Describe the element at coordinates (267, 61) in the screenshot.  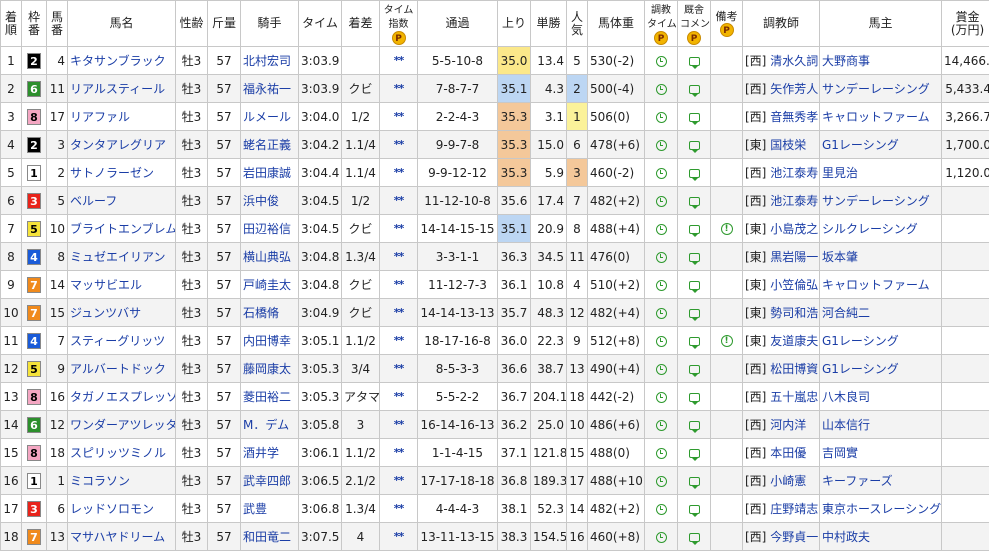
I see `jockey-link: 北村宏司` at that location.